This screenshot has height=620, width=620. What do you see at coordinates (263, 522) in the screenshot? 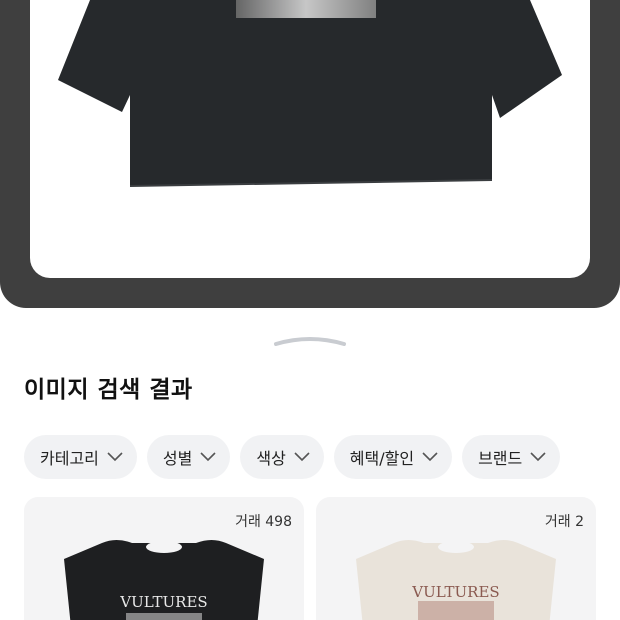
I see `trade-count: 거래 498` at bounding box center [263, 522].